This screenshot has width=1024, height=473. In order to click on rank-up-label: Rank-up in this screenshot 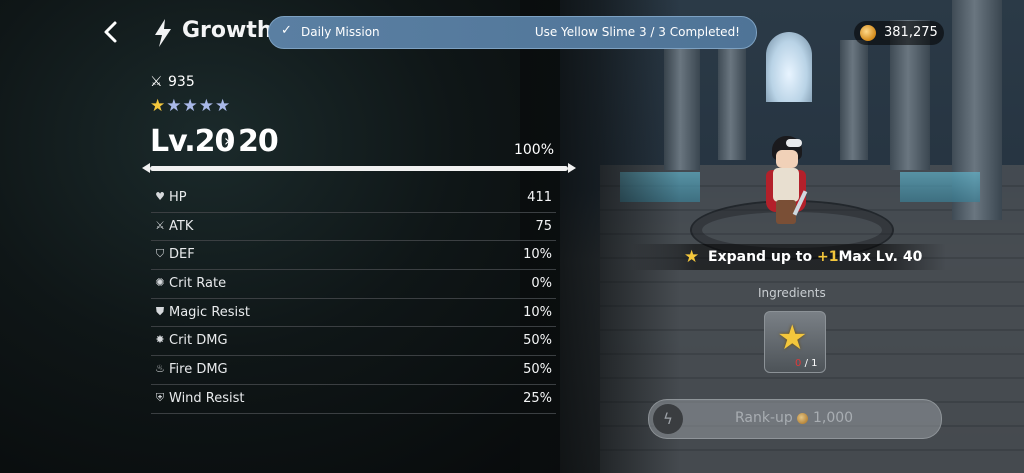, I will do `click(764, 418)`.